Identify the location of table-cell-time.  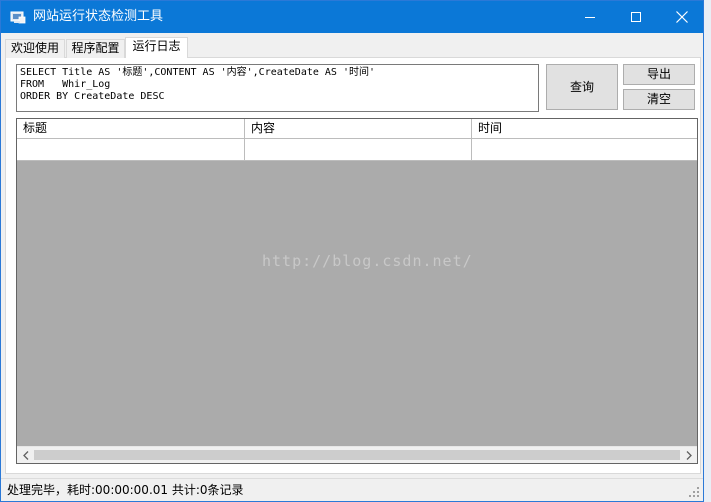
(584, 149).